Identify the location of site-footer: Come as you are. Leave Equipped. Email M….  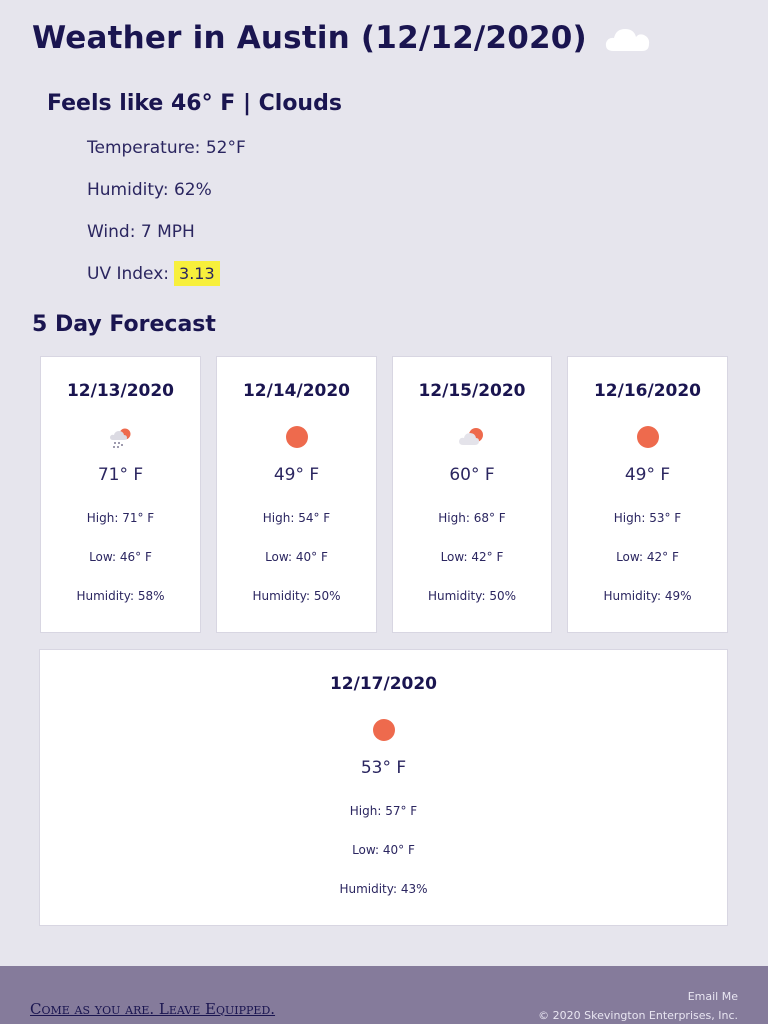
(384, 995).